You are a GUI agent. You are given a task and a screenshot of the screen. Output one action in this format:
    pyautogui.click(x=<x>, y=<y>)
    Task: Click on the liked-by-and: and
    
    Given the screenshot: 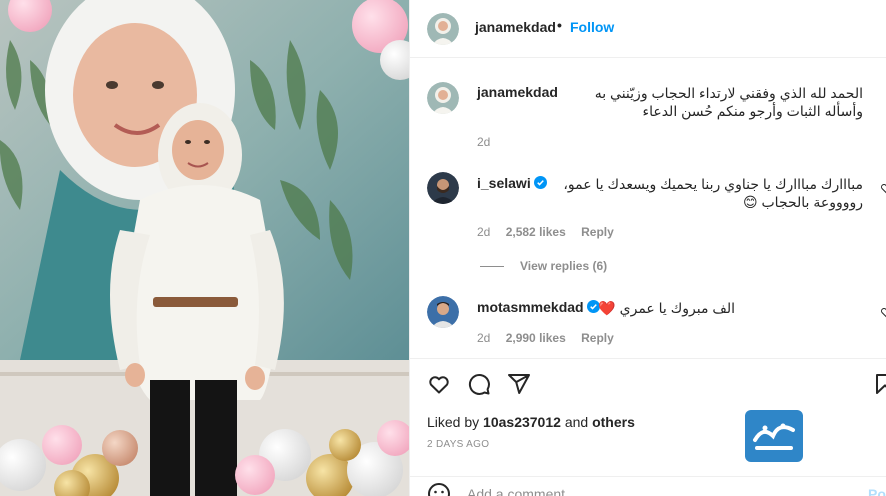 What is the action you would take?
    pyautogui.click(x=576, y=422)
    